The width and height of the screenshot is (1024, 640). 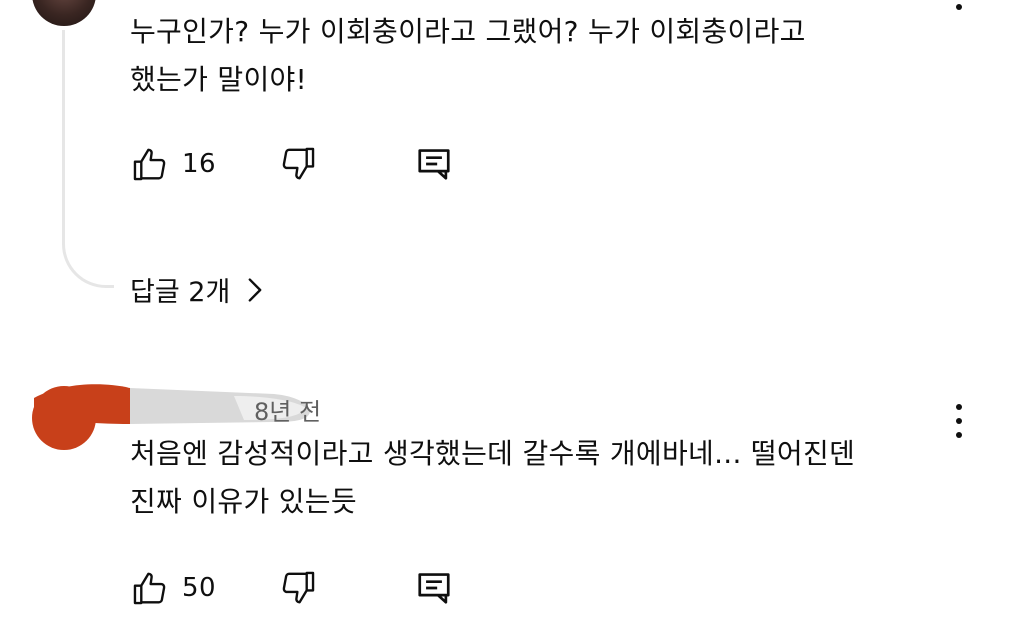 I want to click on like-button: 50, so click(x=204, y=588).